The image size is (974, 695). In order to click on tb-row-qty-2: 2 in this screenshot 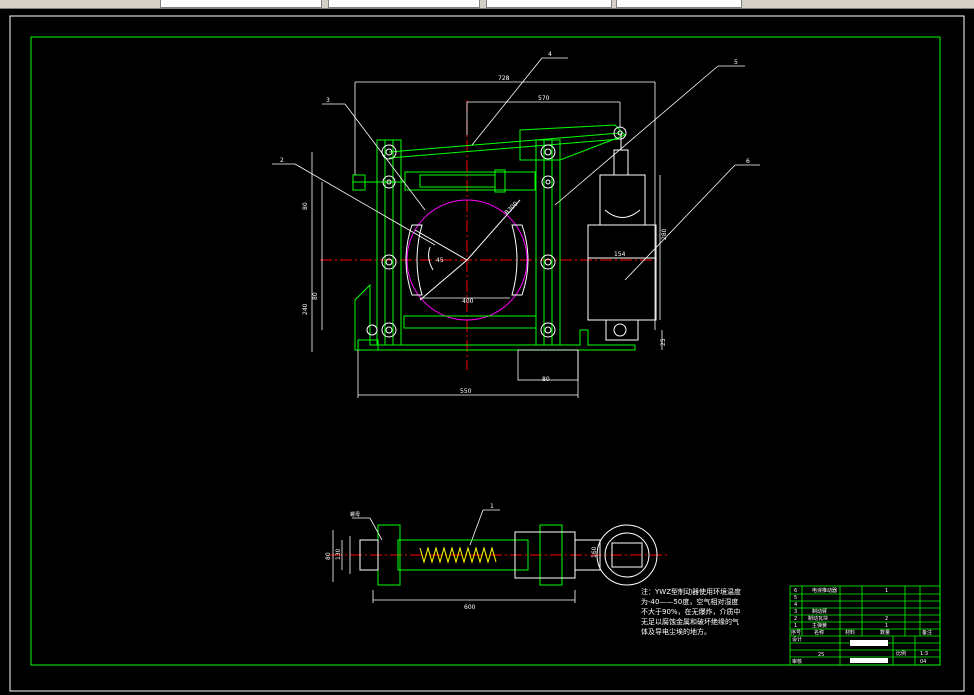, I will do `click(886, 619)`.